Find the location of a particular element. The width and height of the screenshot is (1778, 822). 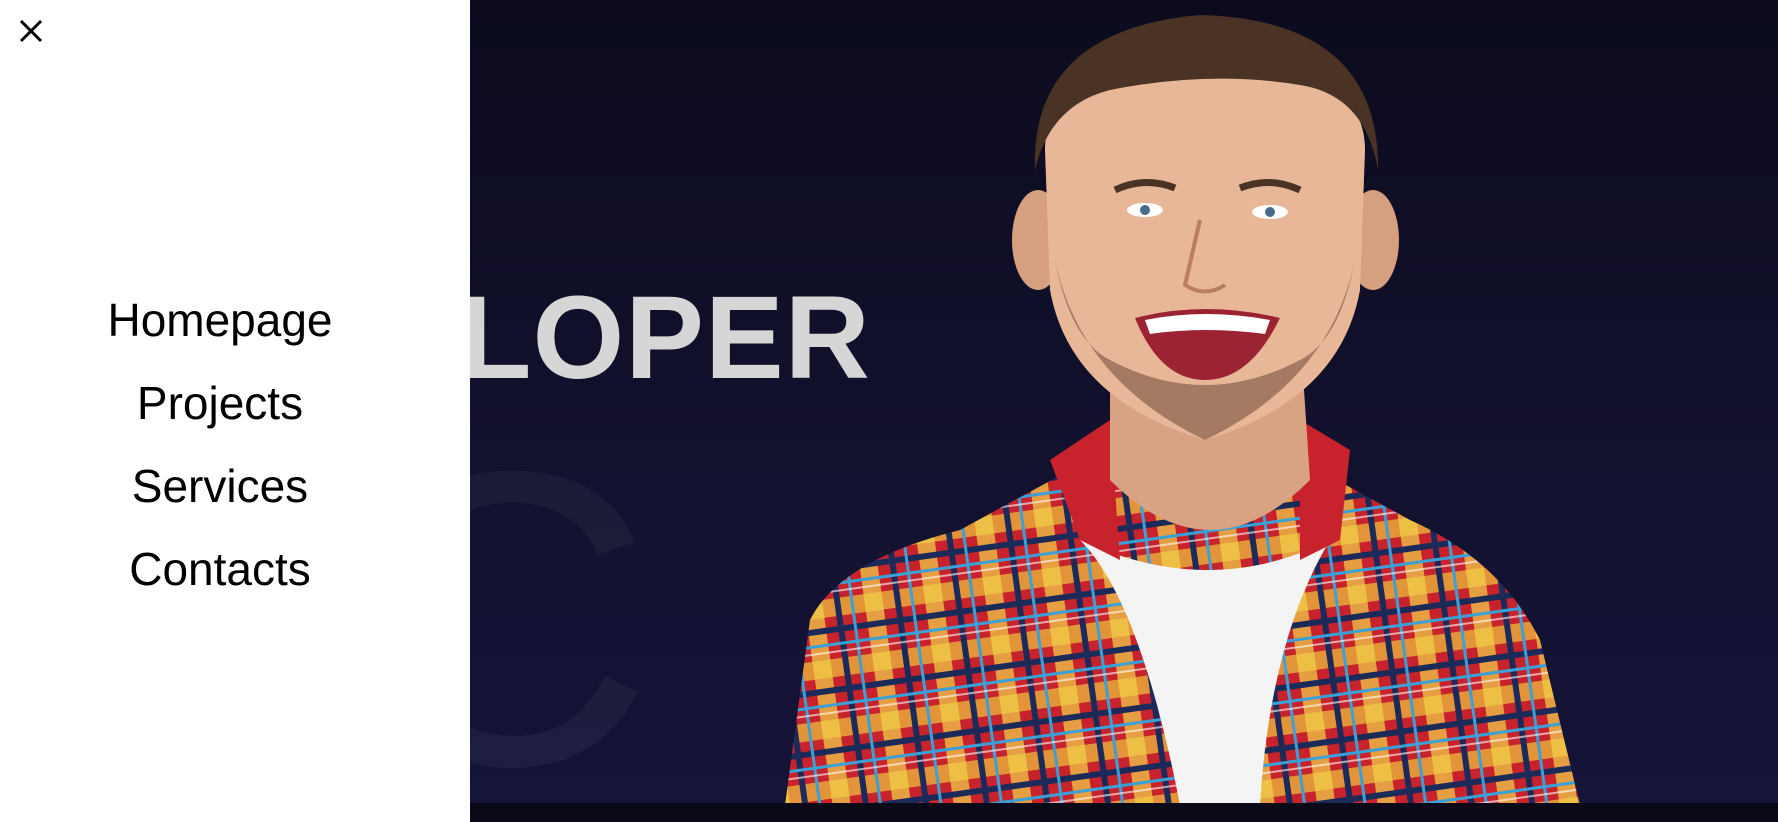

menu-link-contacts: Contacts is located at coordinates (220, 569).